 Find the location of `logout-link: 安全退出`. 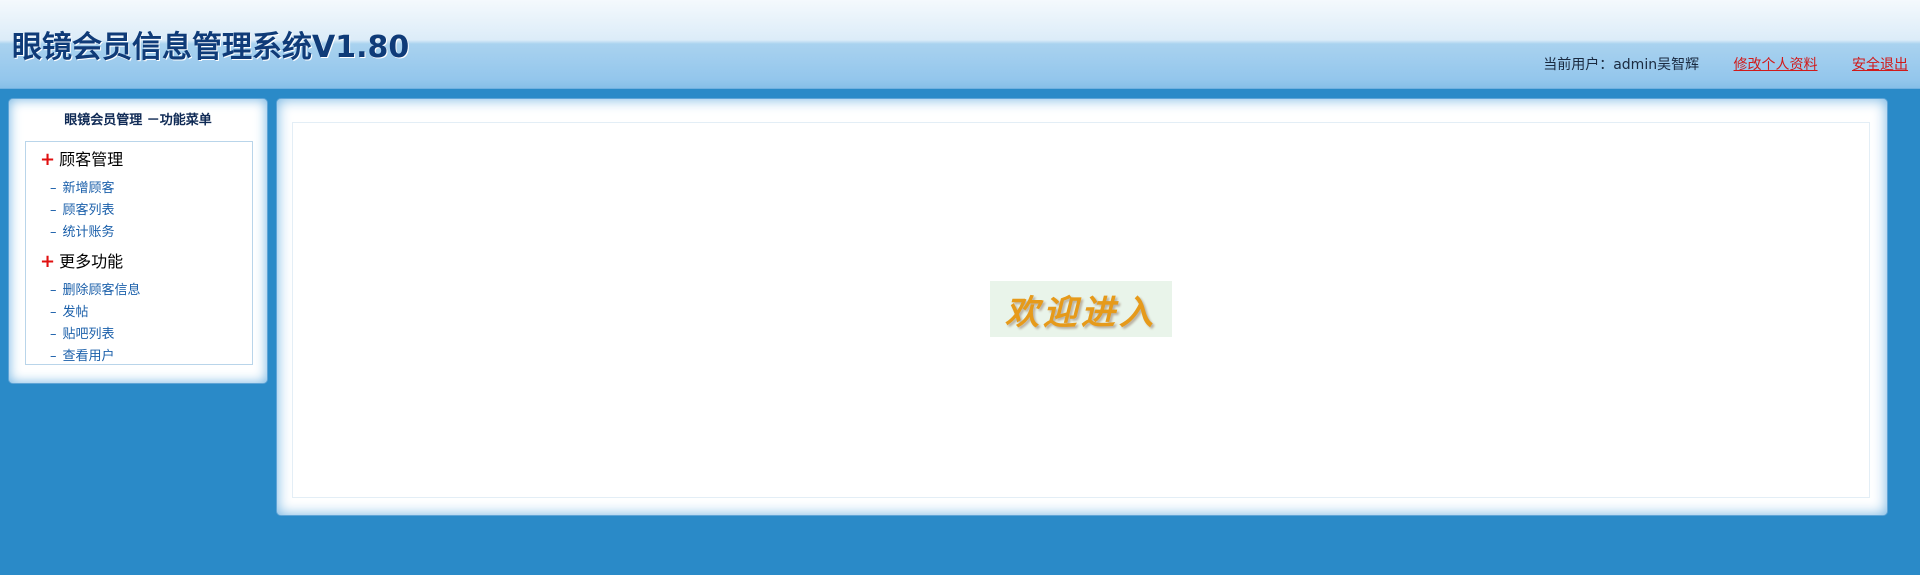

logout-link: 安全退出 is located at coordinates (1880, 65).